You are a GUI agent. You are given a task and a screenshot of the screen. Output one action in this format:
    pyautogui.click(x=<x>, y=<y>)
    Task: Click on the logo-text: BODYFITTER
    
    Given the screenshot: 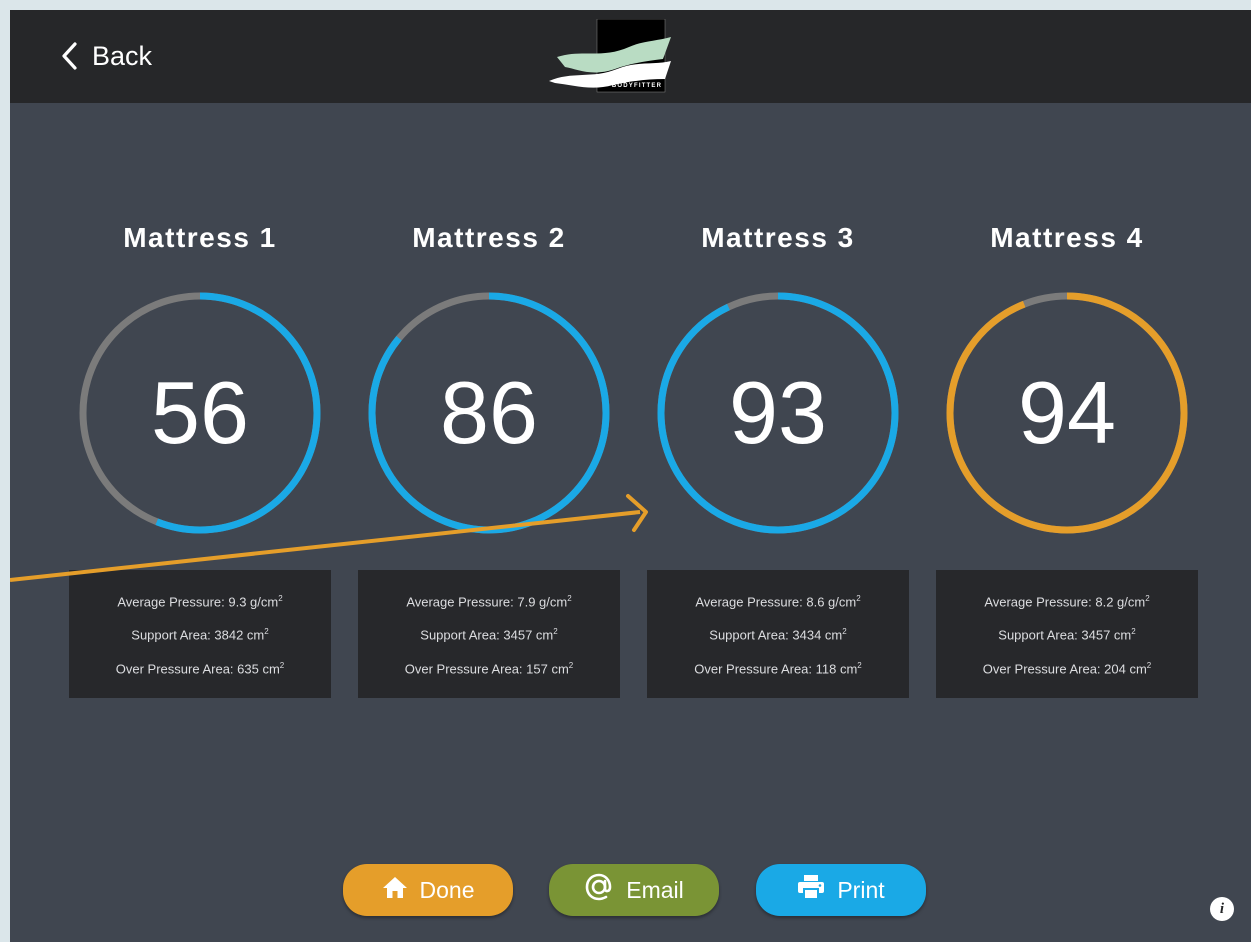 What is the action you would take?
    pyautogui.click(x=637, y=86)
    